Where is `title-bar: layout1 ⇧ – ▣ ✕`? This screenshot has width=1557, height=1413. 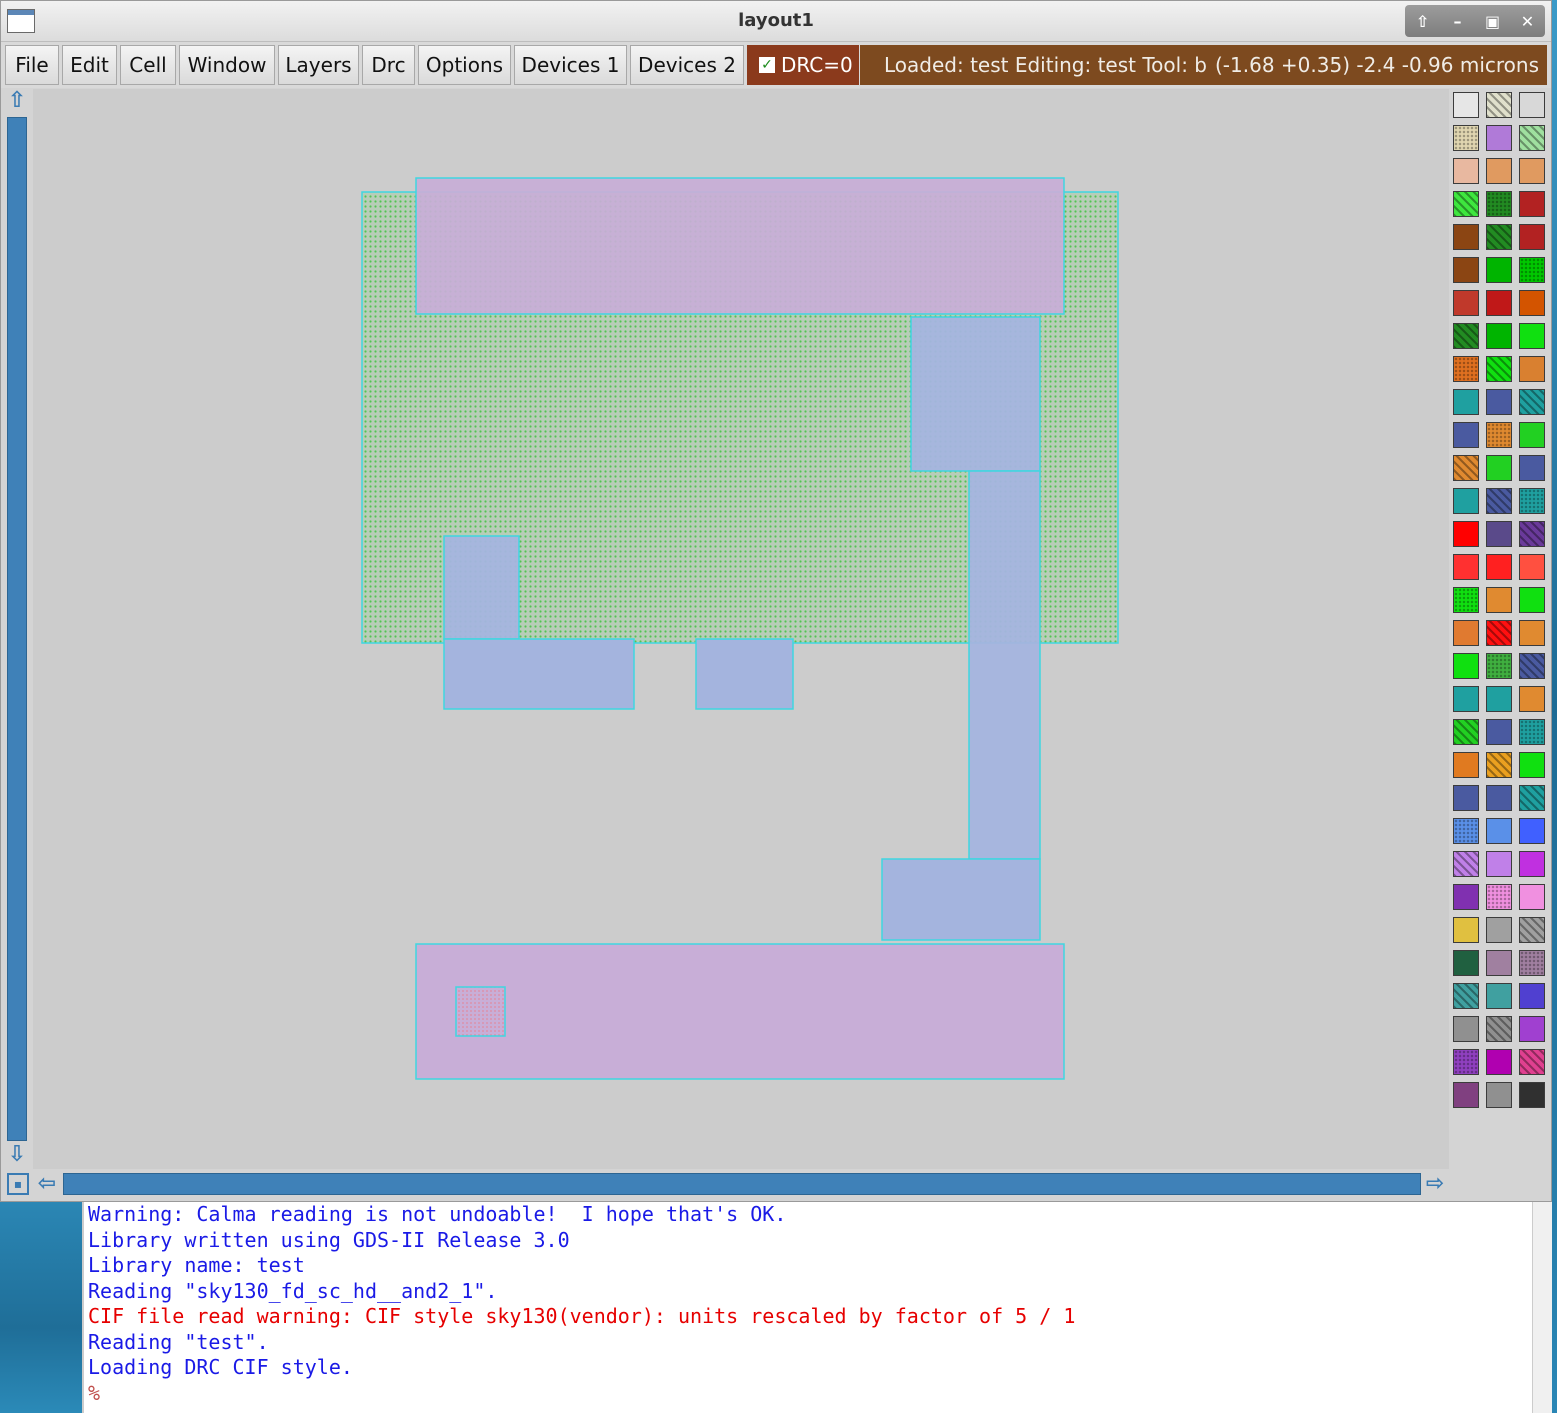 title-bar: layout1 ⇧ – ▣ ✕ is located at coordinates (776, 21).